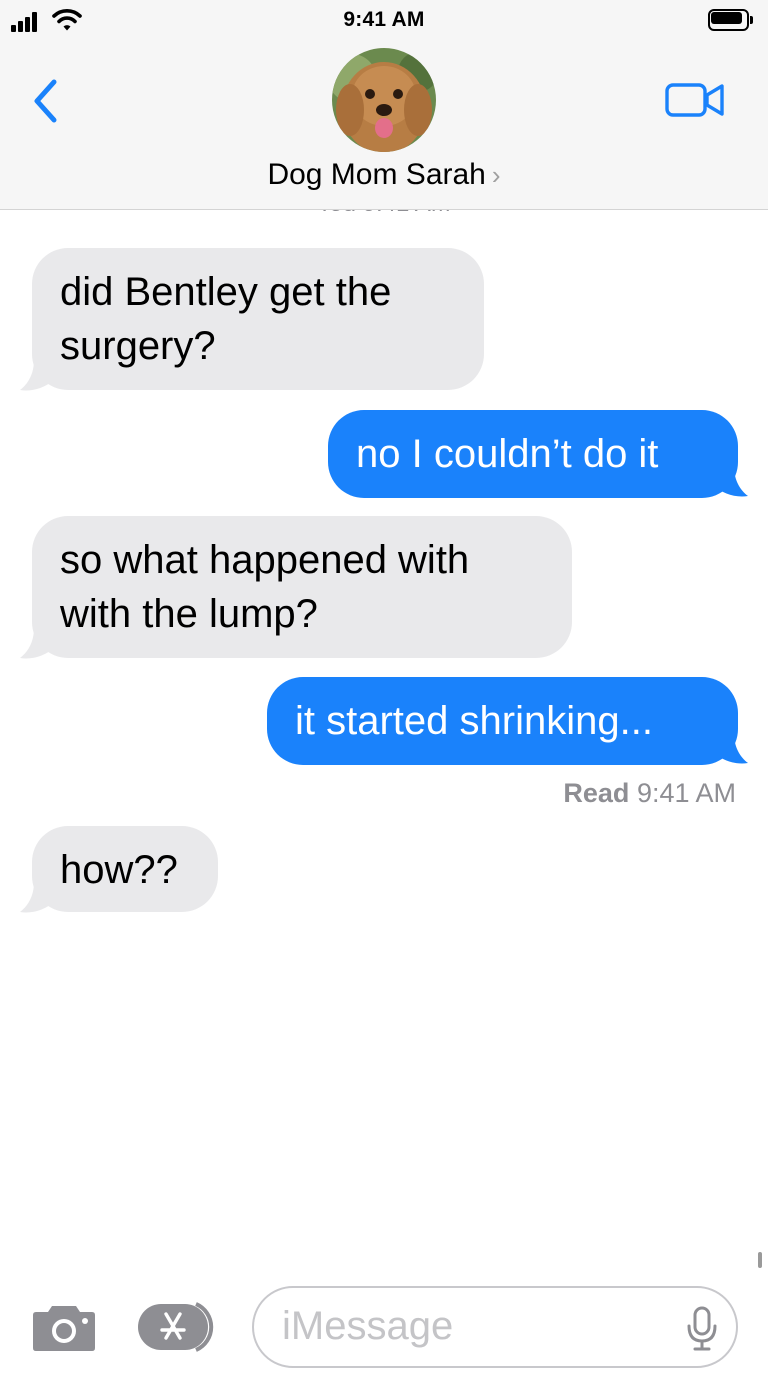 Image resolution: width=768 pixels, height=1376 pixels. Describe the element at coordinates (695, 100) in the screenshot. I see `video-camera-icon` at that location.